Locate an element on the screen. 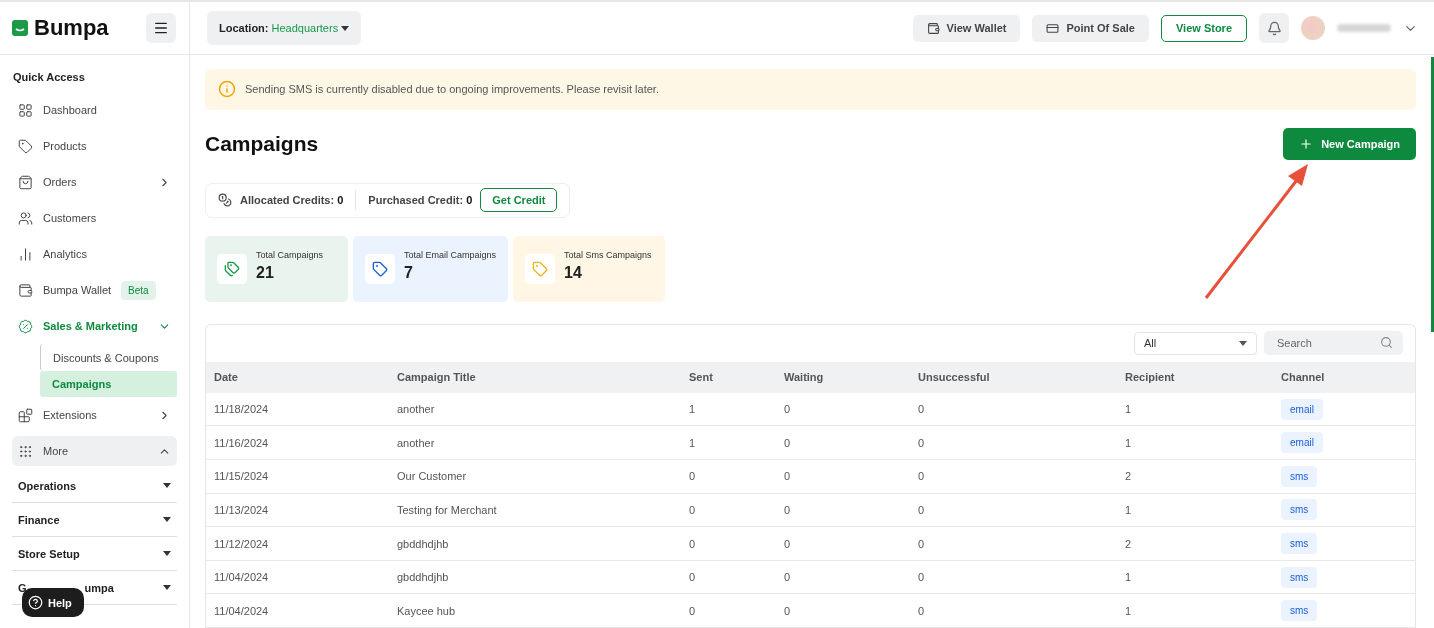 This screenshot has height=628, width=1434. column-header: Recipient is located at coordinates (1150, 377).